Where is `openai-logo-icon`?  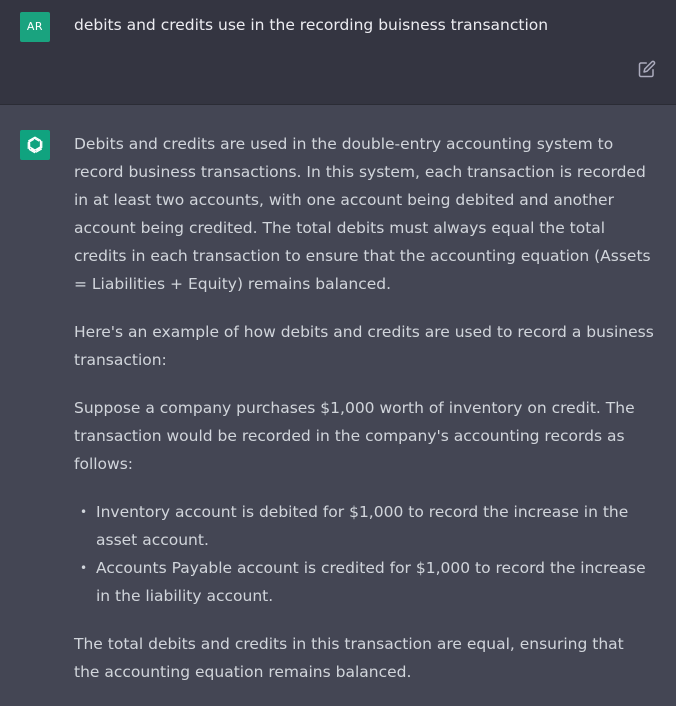 openai-logo-icon is located at coordinates (35, 145).